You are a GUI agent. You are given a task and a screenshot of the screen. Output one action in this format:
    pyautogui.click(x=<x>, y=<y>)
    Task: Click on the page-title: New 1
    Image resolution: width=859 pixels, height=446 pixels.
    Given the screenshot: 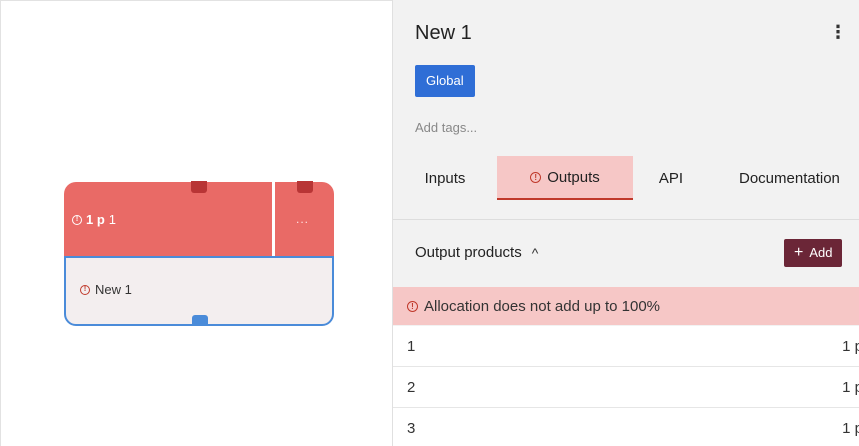 What is the action you would take?
    pyautogui.click(x=443, y=33)
    